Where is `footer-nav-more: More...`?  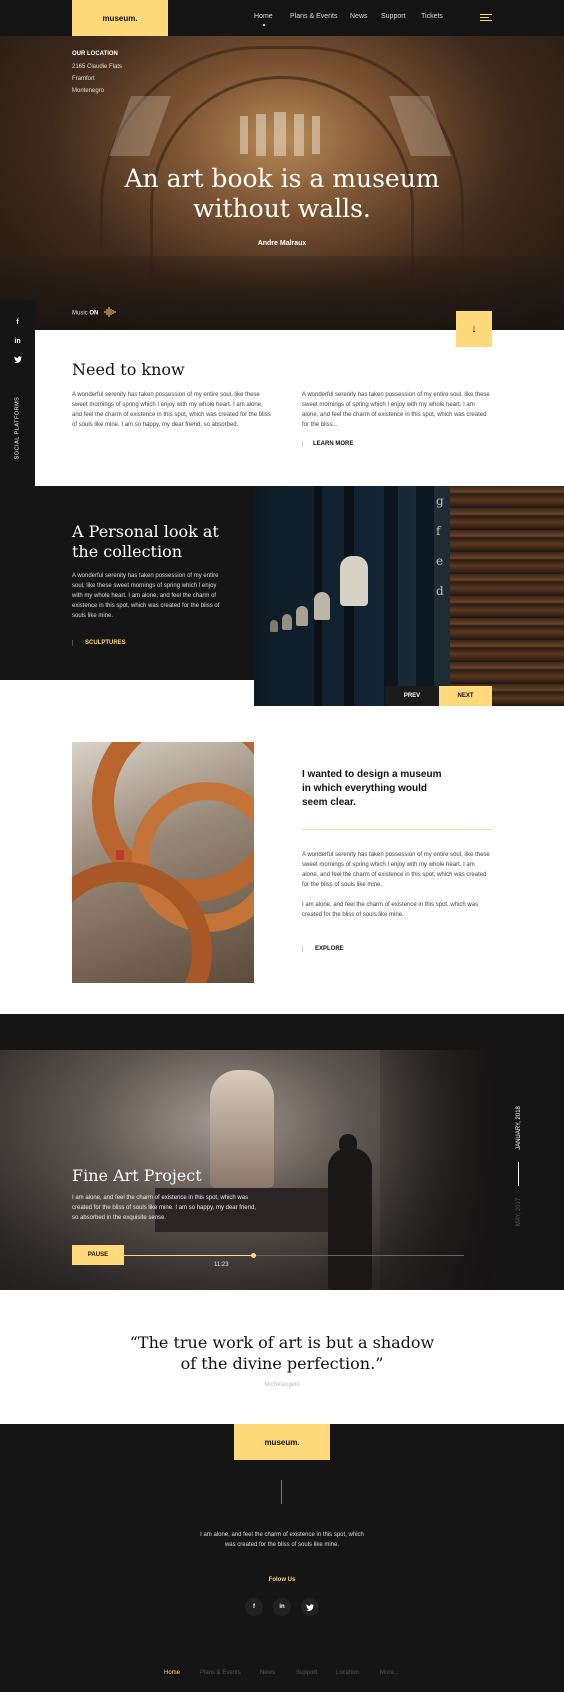 footer-nav-more: More... is located at coordinates (389, 1673).